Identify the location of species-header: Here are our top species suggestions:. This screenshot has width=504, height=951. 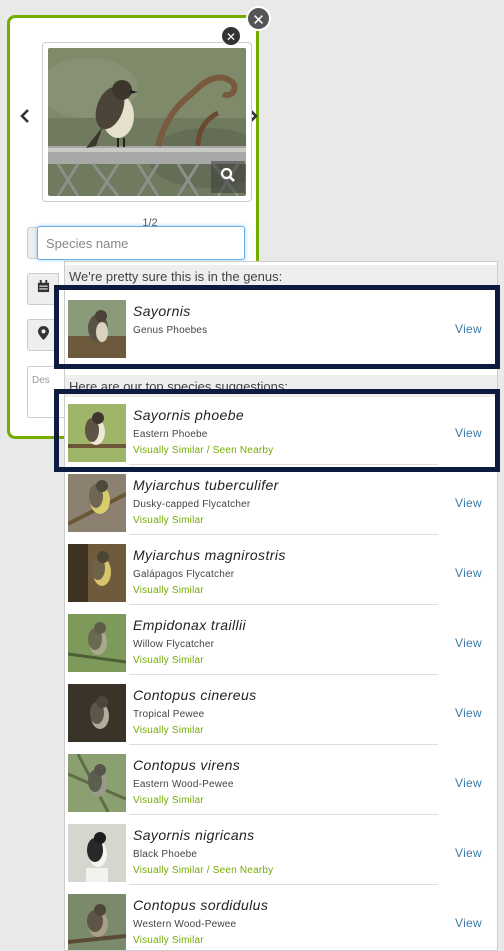
(281, 387).